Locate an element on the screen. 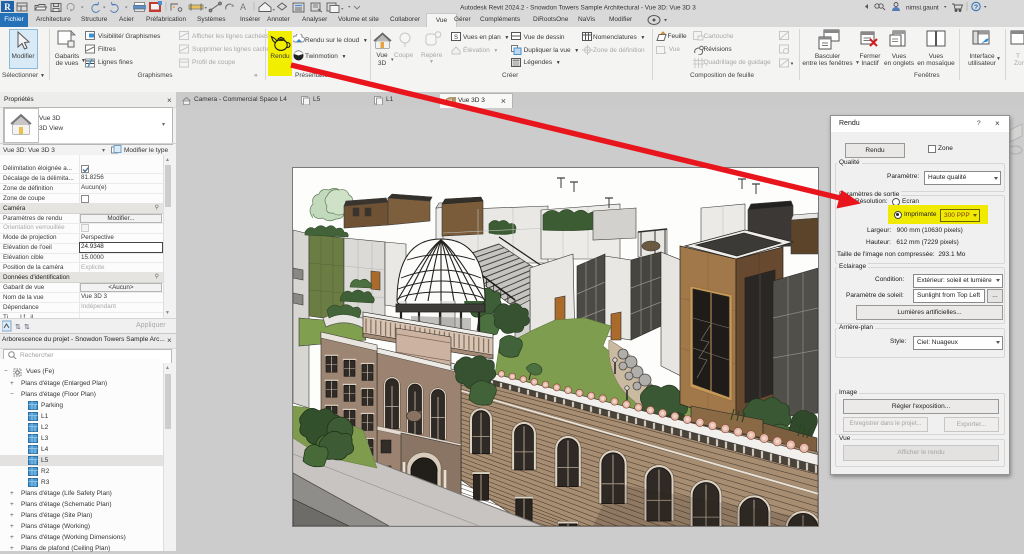  svg-text: R is located at coordinates (7, 7).